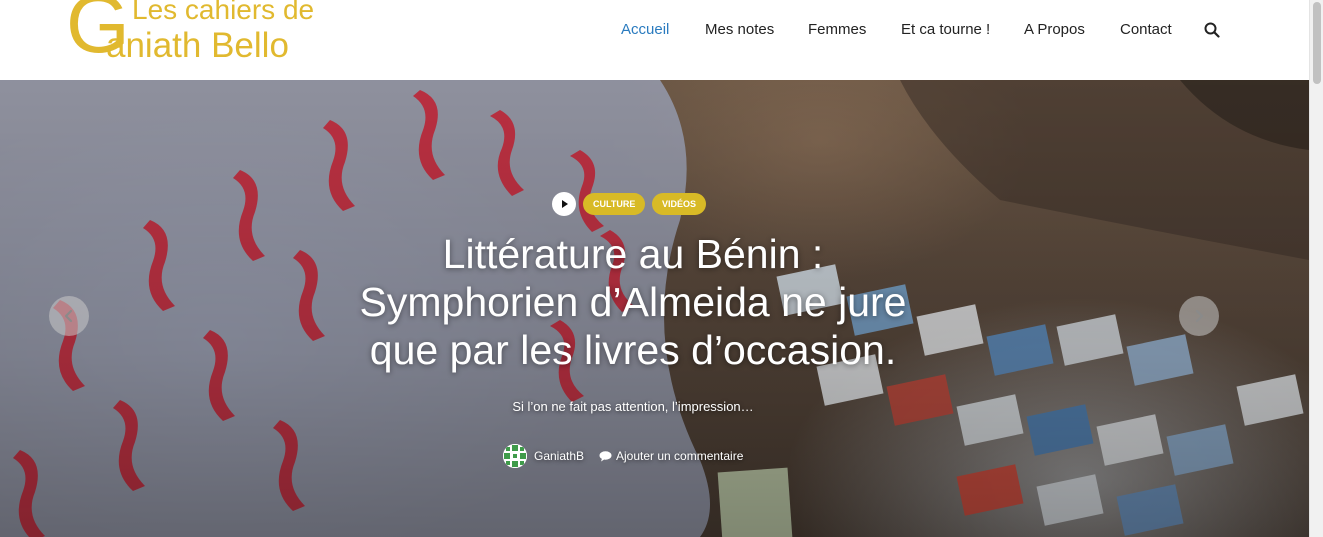  Describe the element at coordinates (564, 204) in the screenshot. I see `play-icon` at that location.